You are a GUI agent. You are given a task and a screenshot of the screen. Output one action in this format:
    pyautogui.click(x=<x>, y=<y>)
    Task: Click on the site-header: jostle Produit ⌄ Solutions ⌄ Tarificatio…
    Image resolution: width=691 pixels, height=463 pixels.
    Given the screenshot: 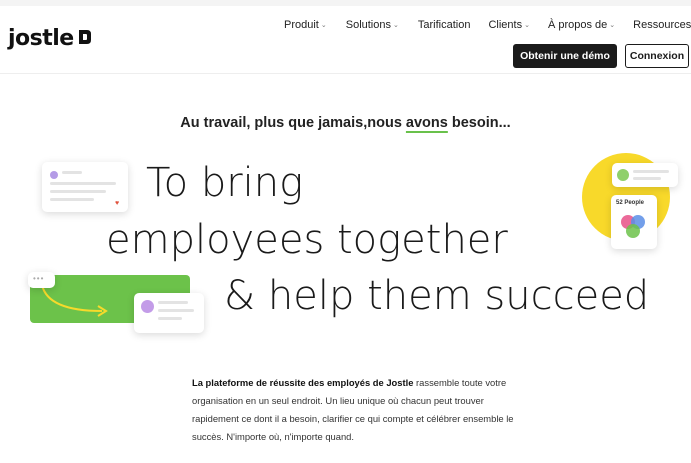 What is the action you would take?
    pyautogui.click(x=345, y=39)
    